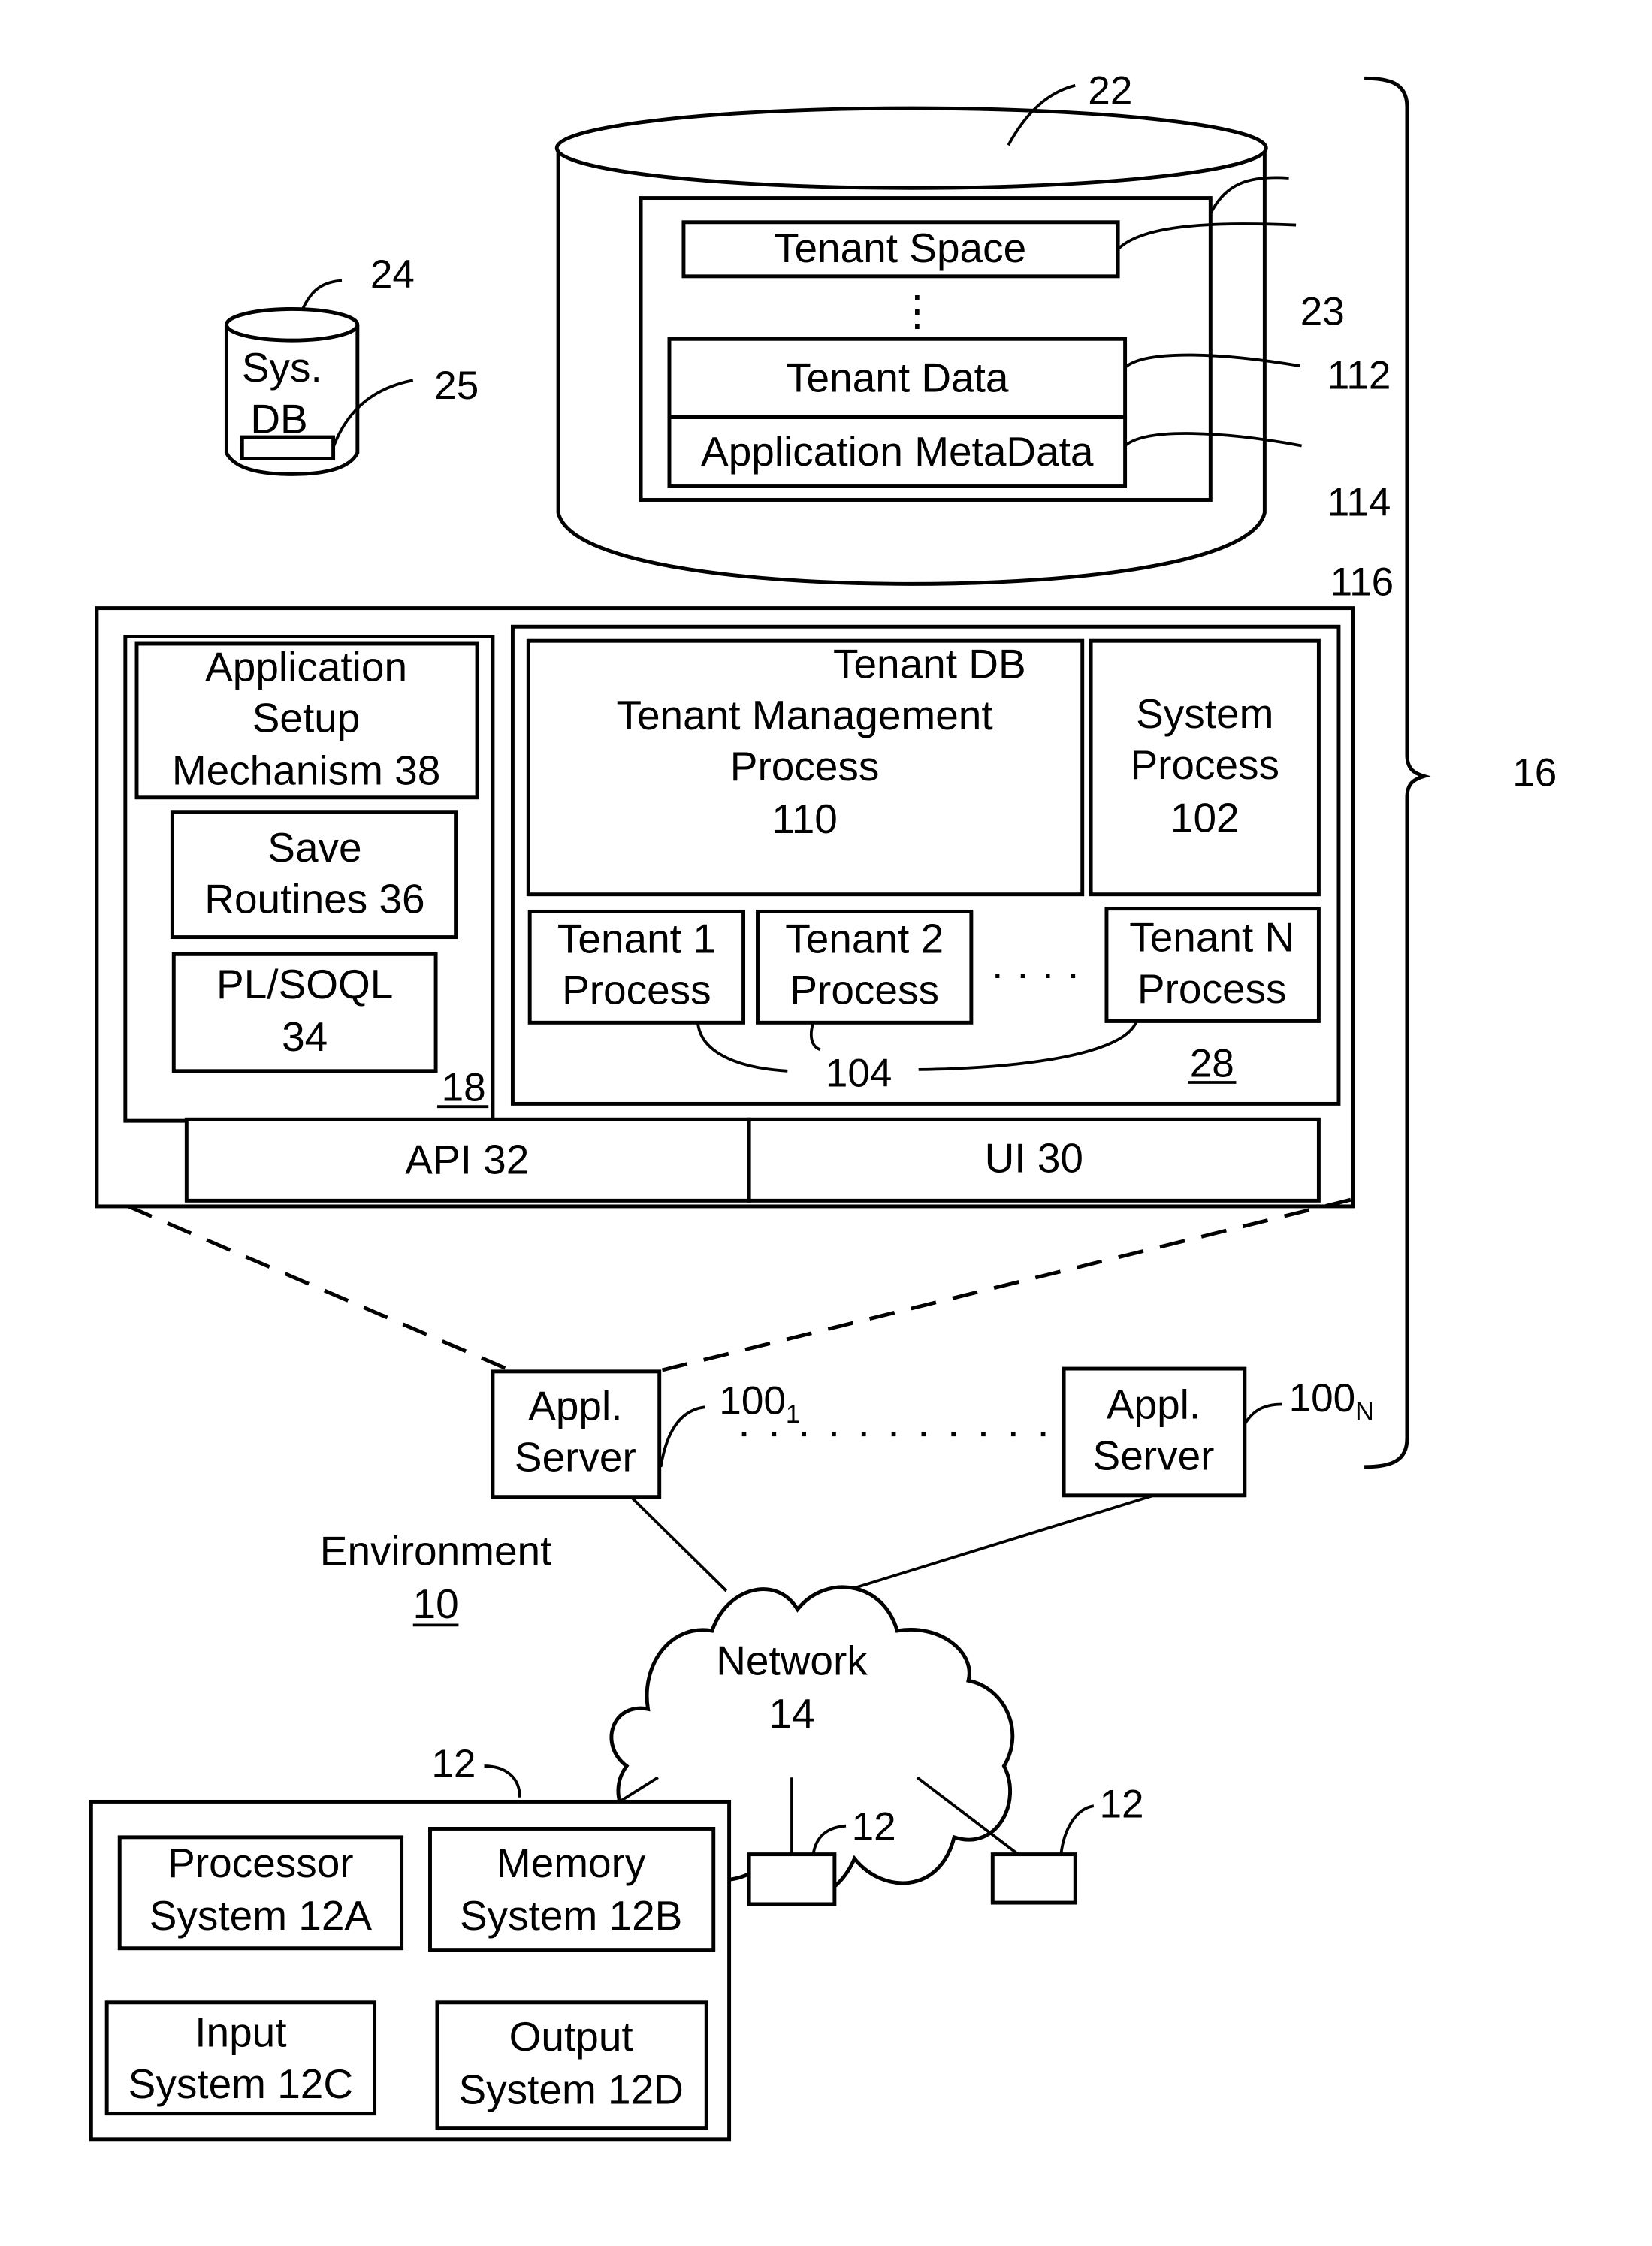 The height and width of the screenshot is (2246, 1652). What do you see at coordinates (314, 898) in the screenshot?
I see `save-routines-line2: Routines 36` at bounding box center [314, 898].